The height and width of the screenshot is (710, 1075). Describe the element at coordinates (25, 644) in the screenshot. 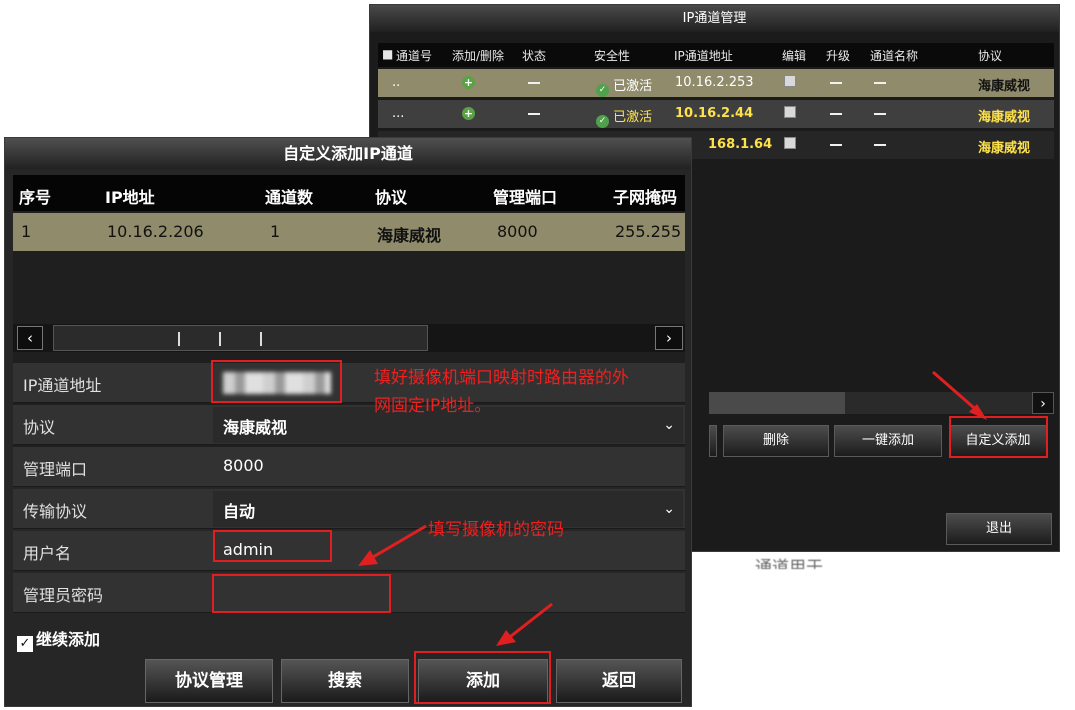

I see `checkbox-checked-icon: ✓` at that location.